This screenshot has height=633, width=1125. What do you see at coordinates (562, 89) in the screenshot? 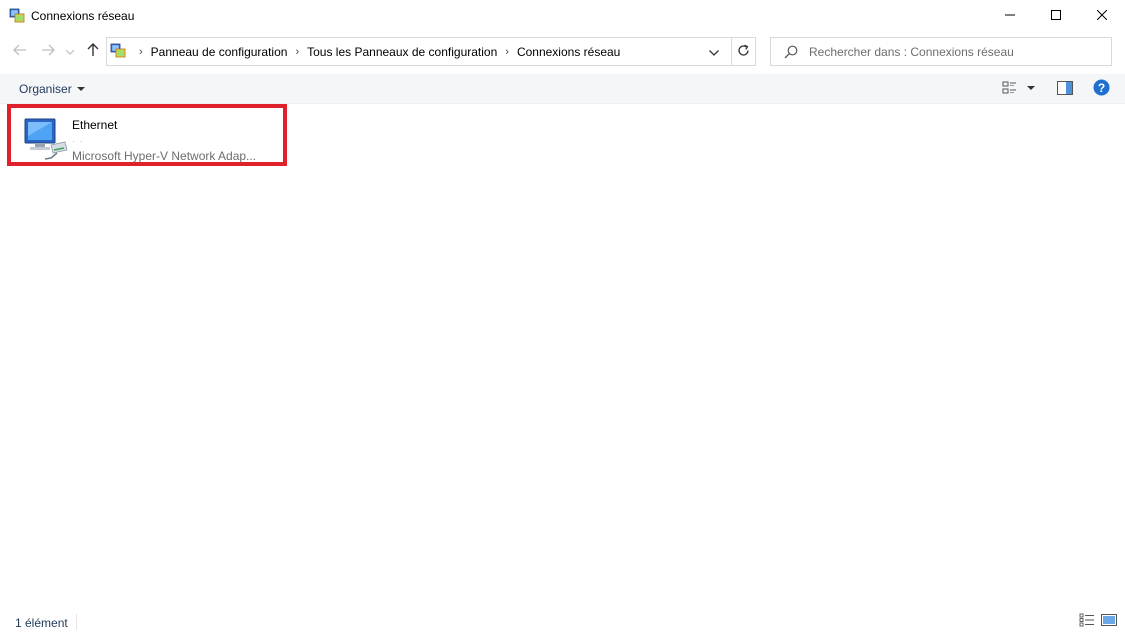
I see `command-bar: Organiser ?` at bounding box center [562, 89].